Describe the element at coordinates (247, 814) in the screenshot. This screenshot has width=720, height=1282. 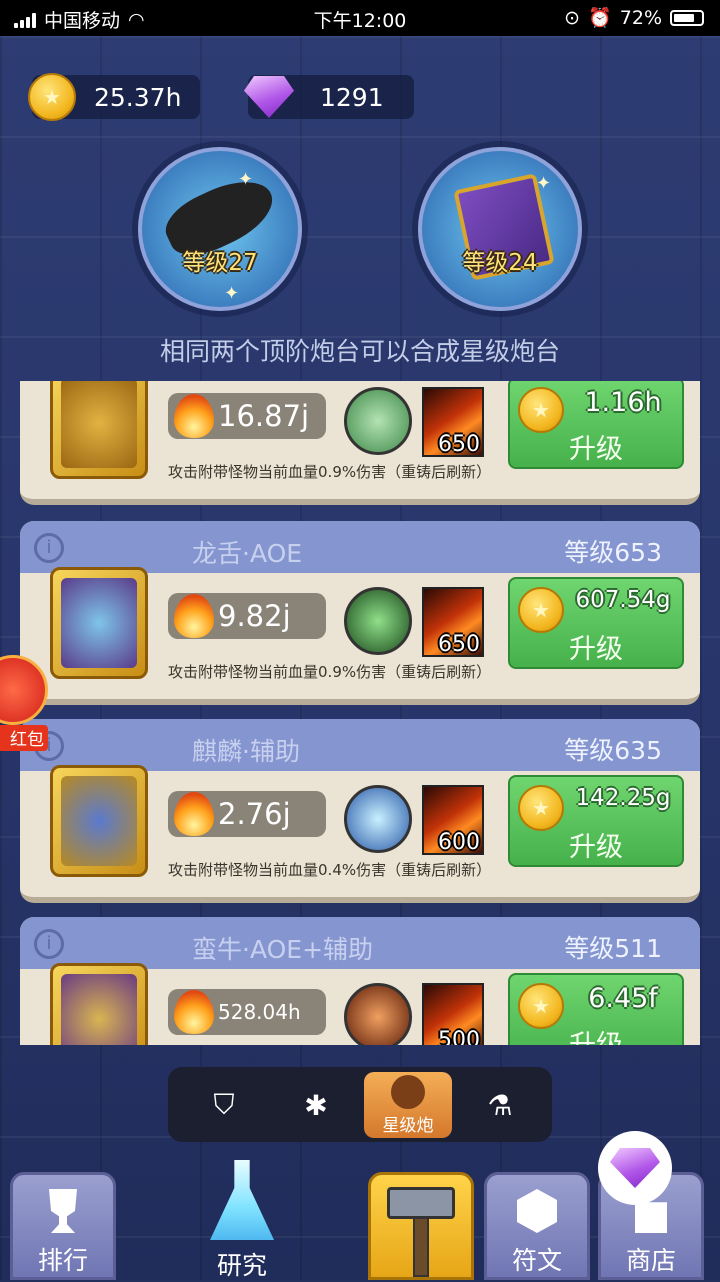
I see `damage-value: 2.76j` at that location.